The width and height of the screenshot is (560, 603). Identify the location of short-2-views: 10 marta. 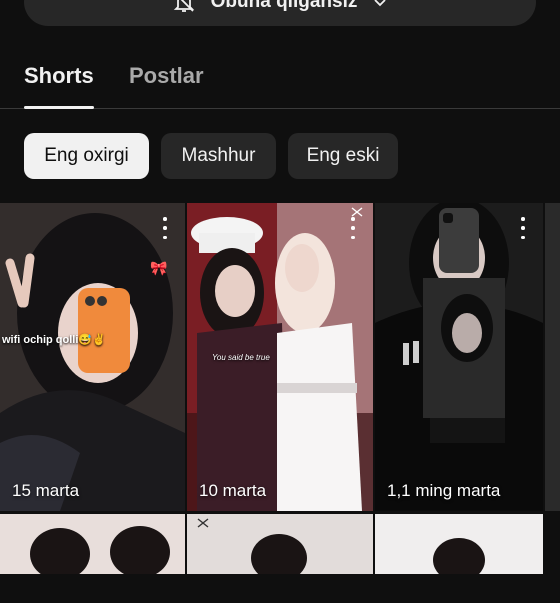
(233, 490).